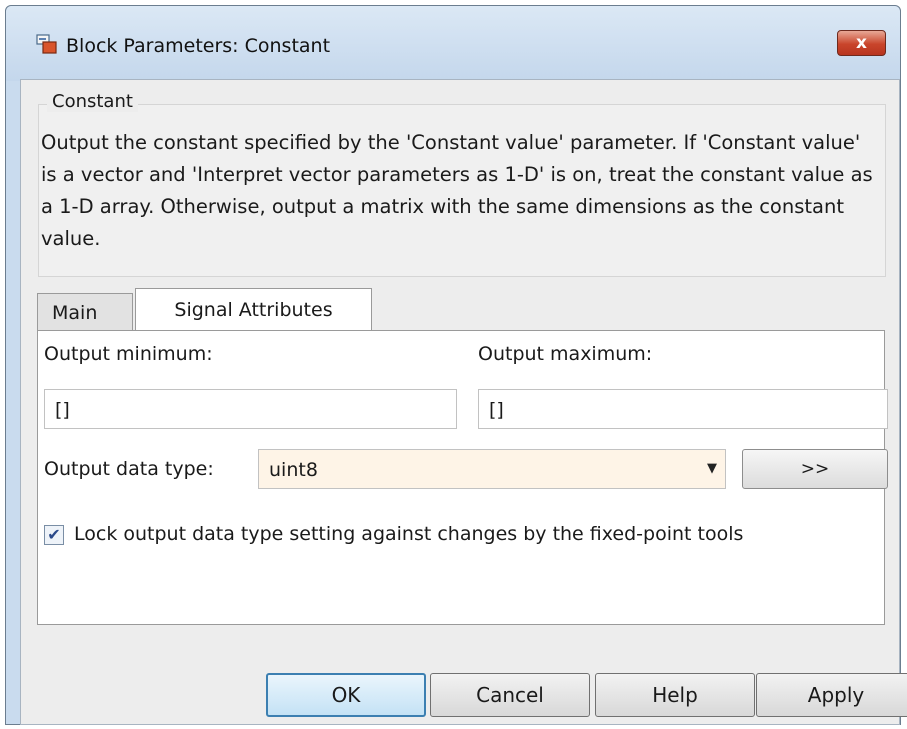 This screenshot has height=729, width=907. I want to click on tab-signal-attributes: Signal Attributes, so click(253, 309).